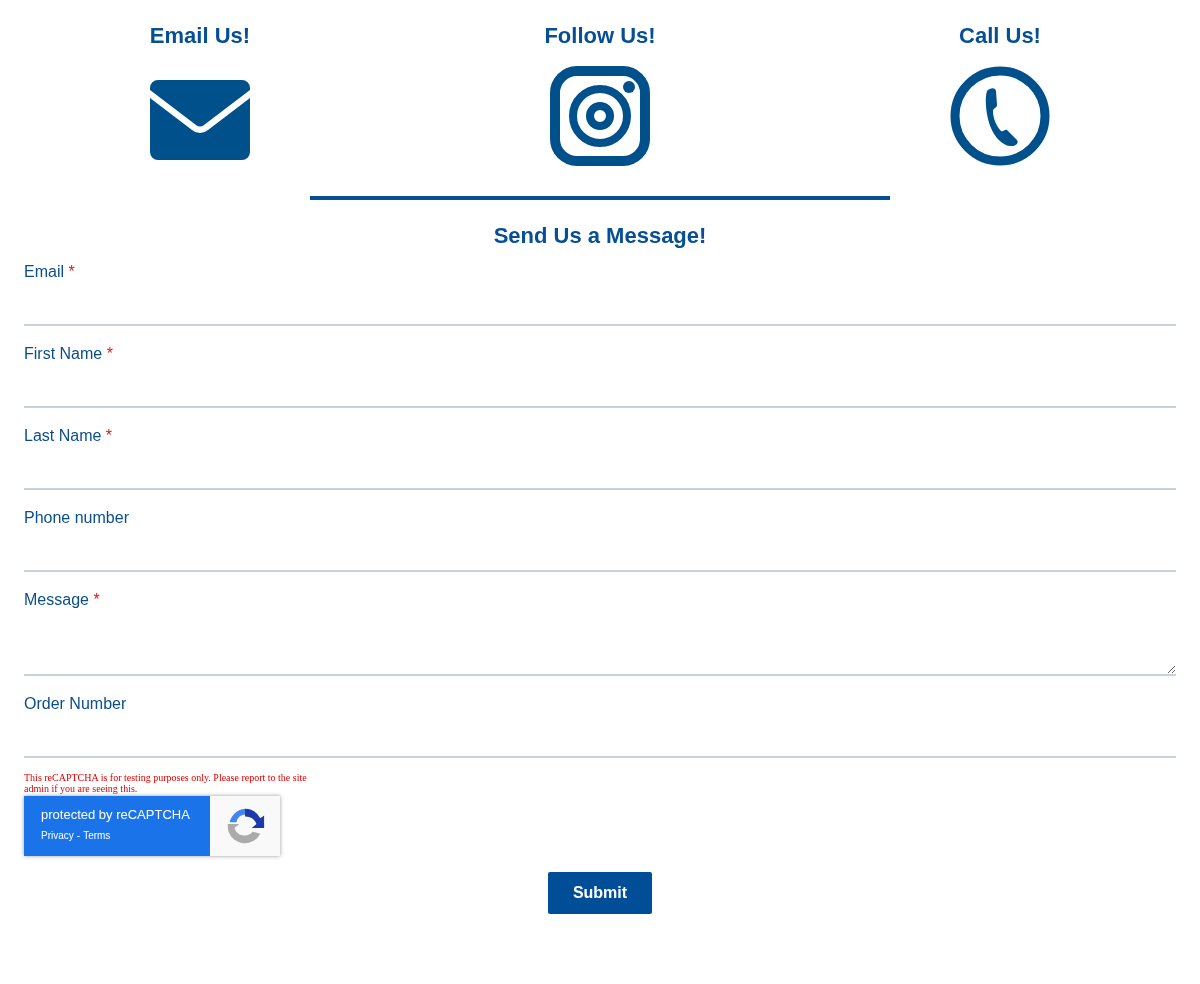 The width and height of the screenshot is (1200, 984). Describe the element at coordinates (69, 354) in the screenshot. I see `field-label: First Name *` at that location.